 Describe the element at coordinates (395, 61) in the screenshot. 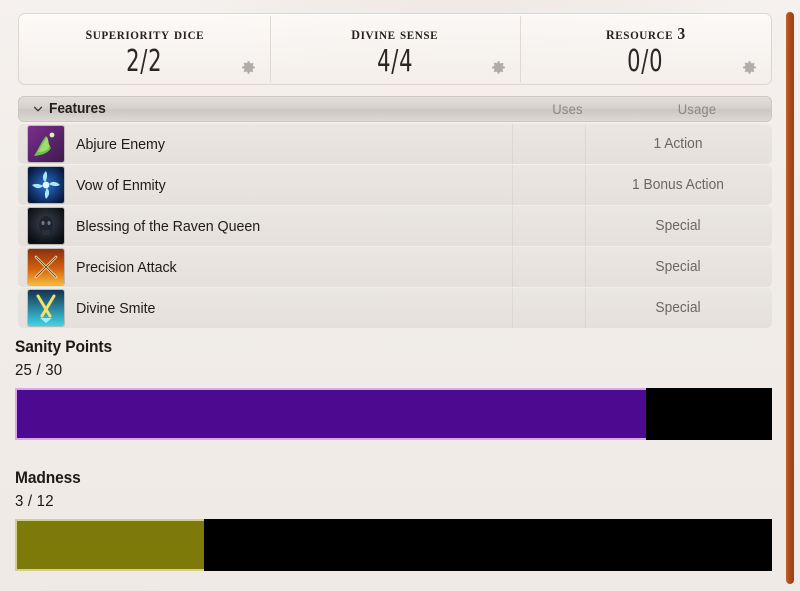

I see `resource-value: 4/4` at that location.